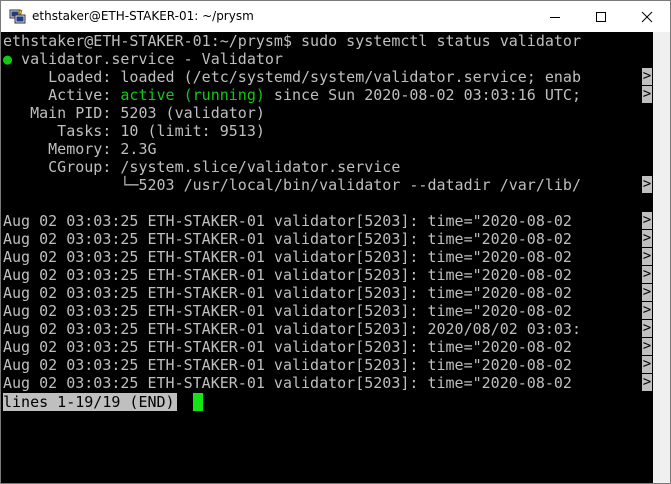 The image size is (671, 484). Describe the element at coordinates (198, 402) in the screenshot. I see `text-cursor` at that location.